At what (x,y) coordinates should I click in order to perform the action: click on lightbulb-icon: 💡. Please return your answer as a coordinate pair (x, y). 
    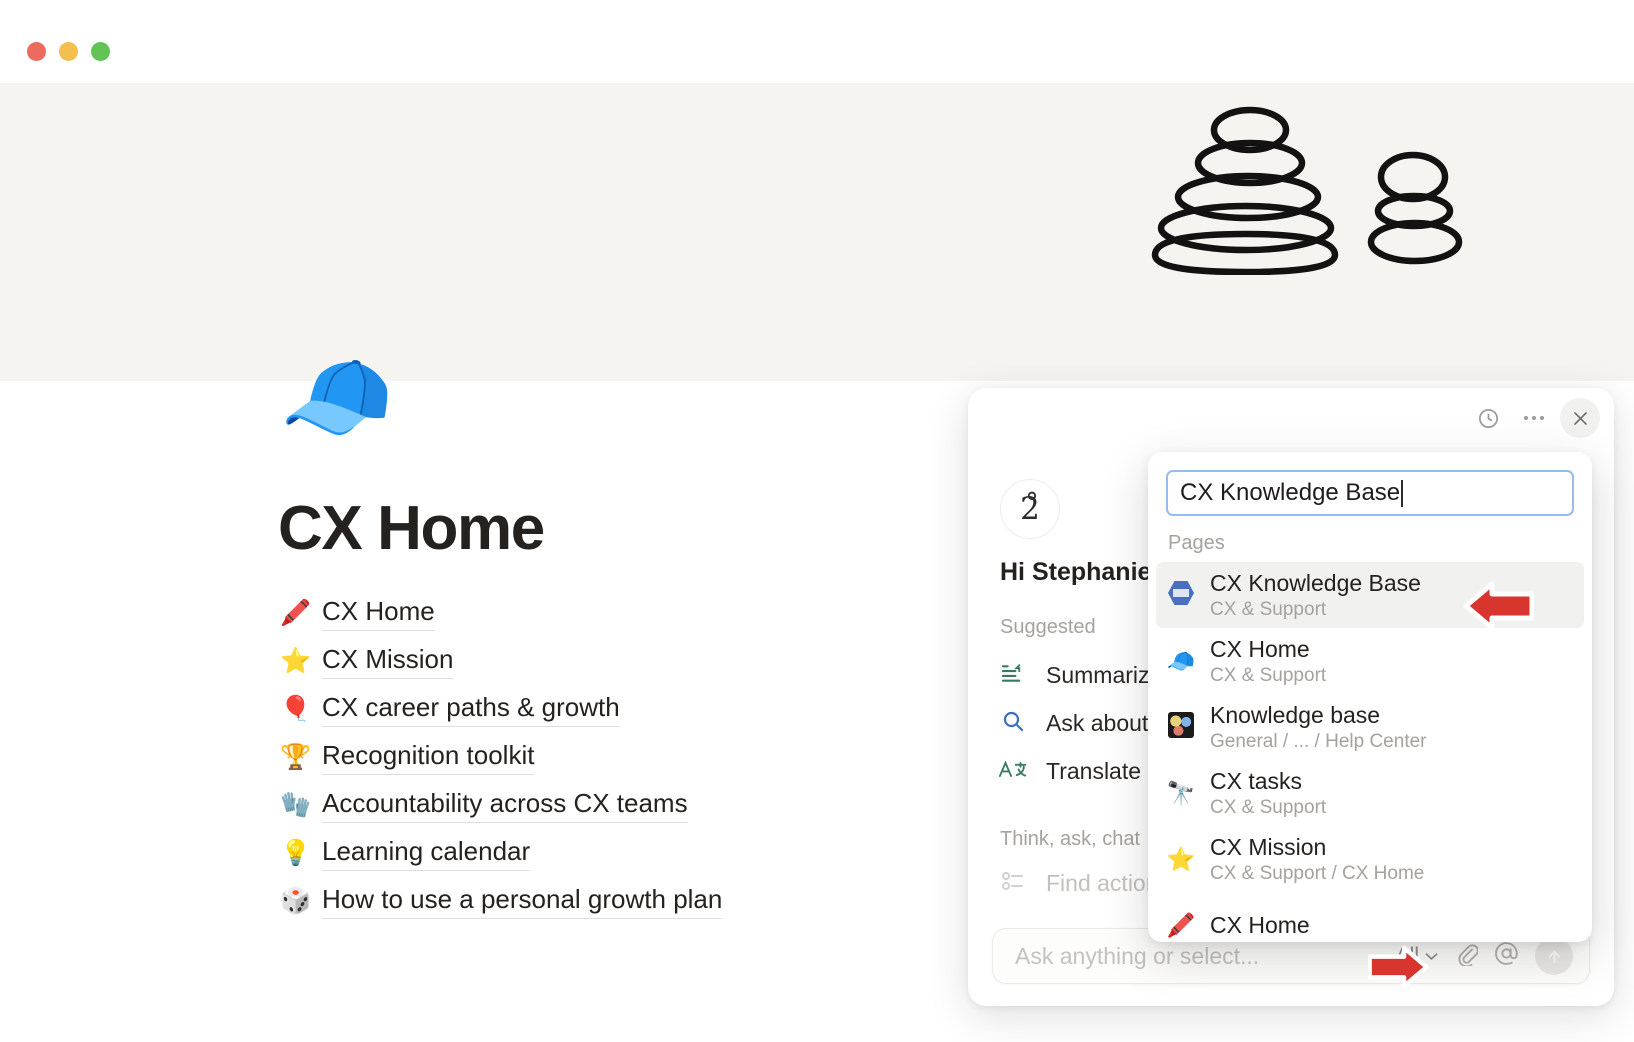
    Looking at the image, I should click on (296, 852).